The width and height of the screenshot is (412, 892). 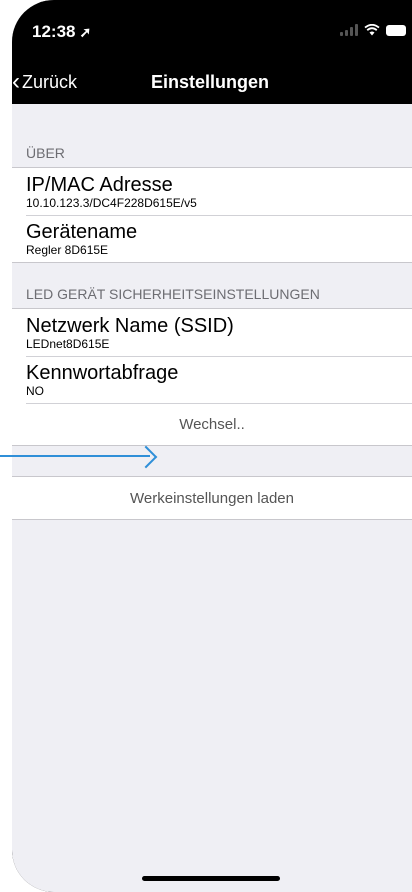 What do you see at coordinates (35, 391) in the screenshot?
I see `row-value: NO` at bounding box center [35, 391].